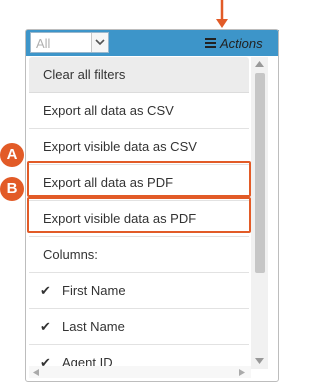 Image resolution: width=320 pixels, height=383 pixels. I want to click on horizontal-scrollbar, so click(140, 372).